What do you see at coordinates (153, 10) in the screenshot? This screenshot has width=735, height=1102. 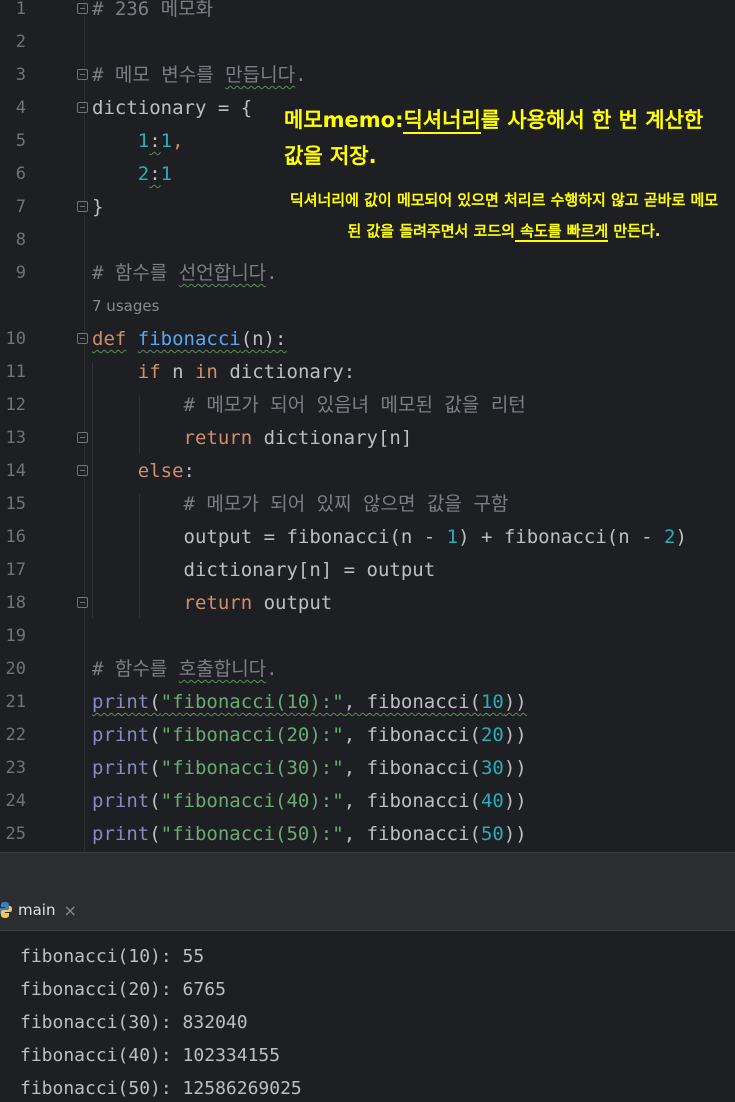 I see `code-token: # 236 메모화` at bounding box center [153, 10].